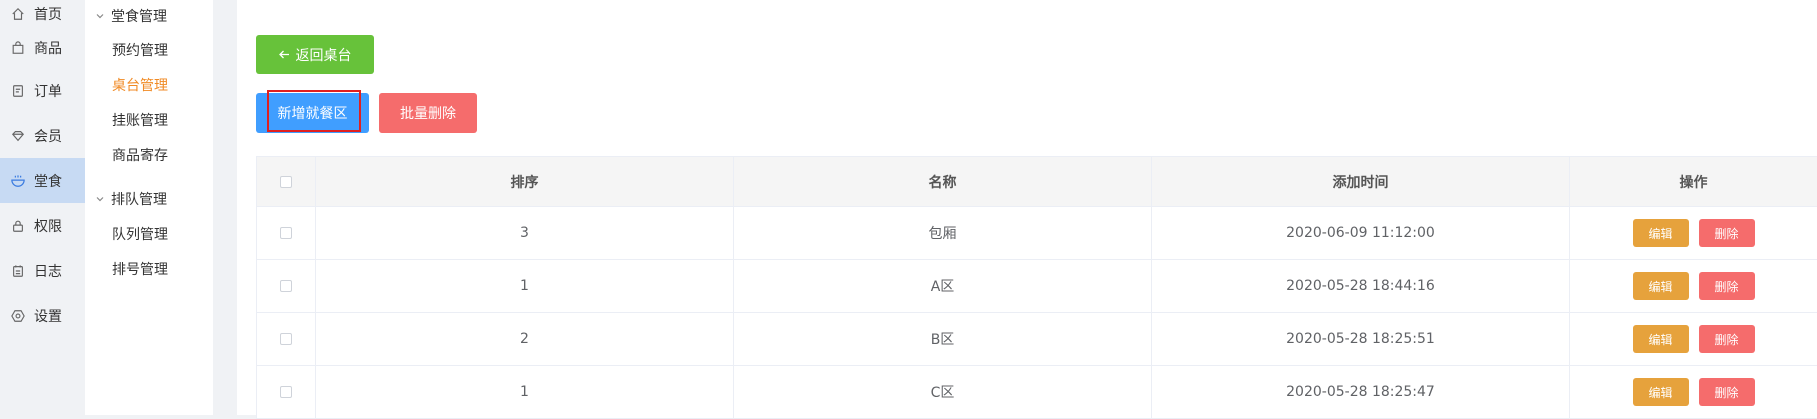 The width and height of the screenshot is (1817, 419). Describe the element at coordinates (525, 233) in the screenshot. I see `cell-order: 3` at that location.